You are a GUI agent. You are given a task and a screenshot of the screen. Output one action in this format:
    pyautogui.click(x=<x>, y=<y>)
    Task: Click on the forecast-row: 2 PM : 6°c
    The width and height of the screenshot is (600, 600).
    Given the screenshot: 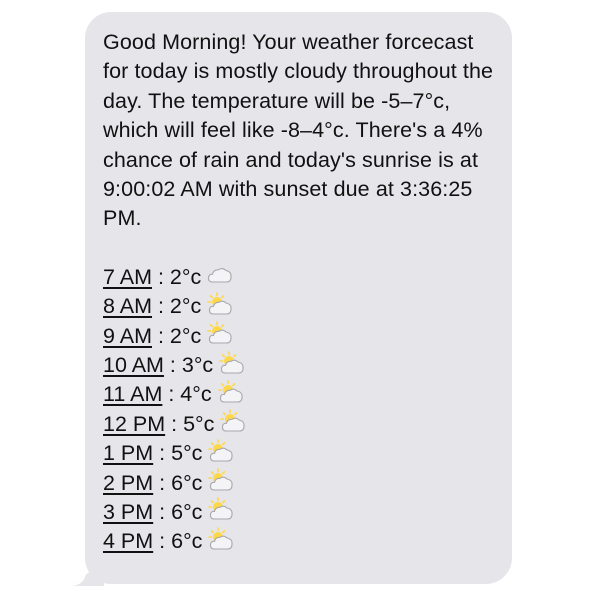 What is the action you would take?
    pyautogui.click(x=298, y=484)
    